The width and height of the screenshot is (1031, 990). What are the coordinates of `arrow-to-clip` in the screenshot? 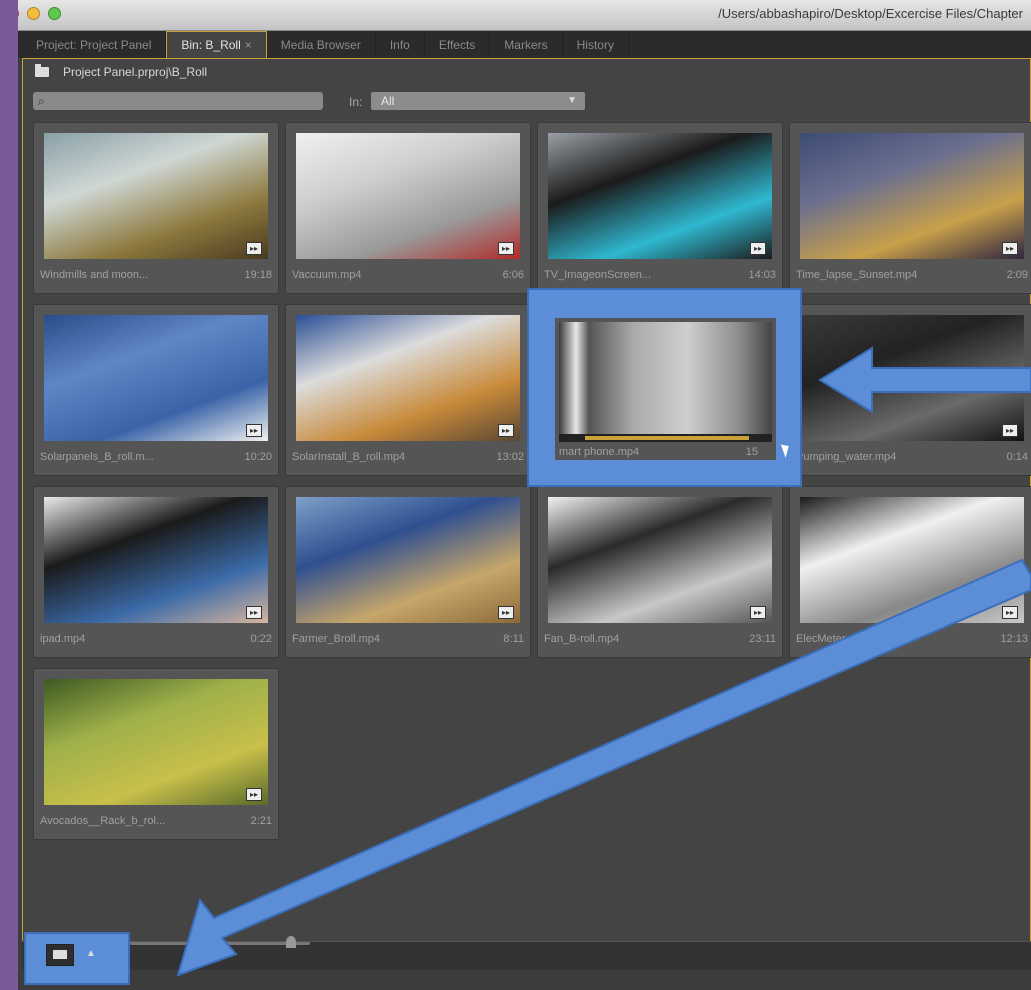 It's located at (924, 380).